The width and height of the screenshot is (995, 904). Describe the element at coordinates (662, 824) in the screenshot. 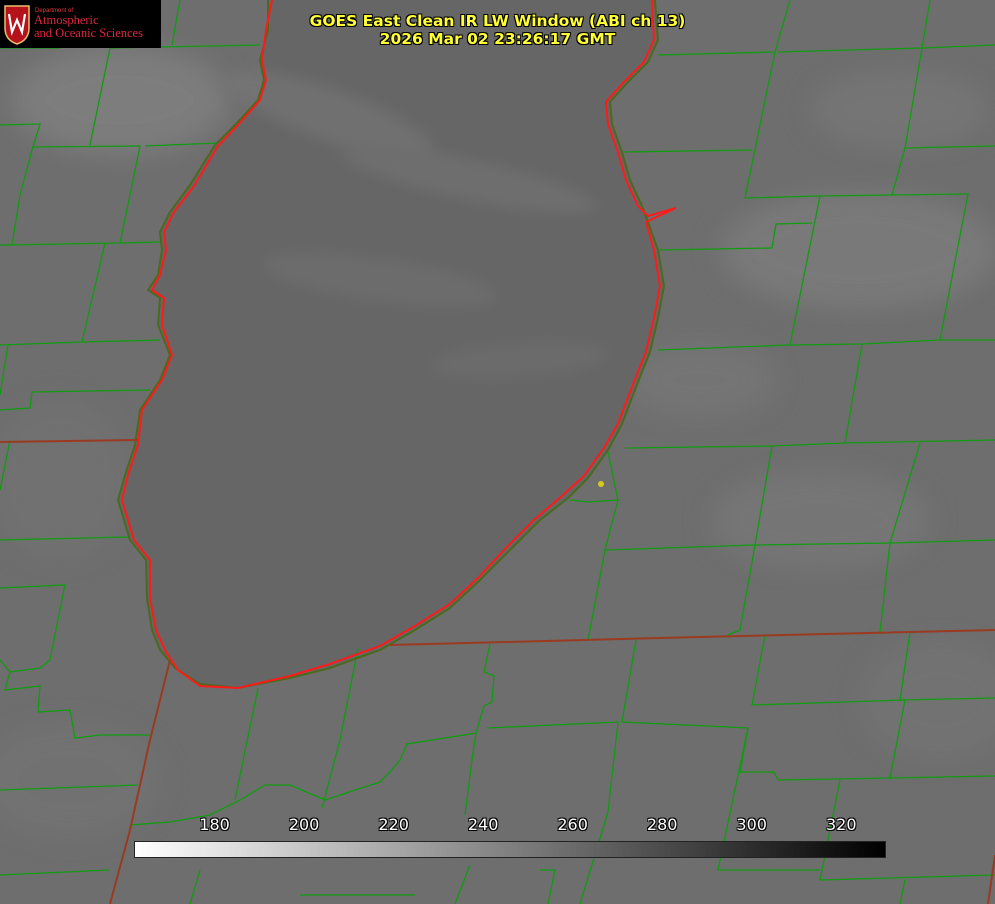

I see `colorbar-tick-label: 280` at that location.